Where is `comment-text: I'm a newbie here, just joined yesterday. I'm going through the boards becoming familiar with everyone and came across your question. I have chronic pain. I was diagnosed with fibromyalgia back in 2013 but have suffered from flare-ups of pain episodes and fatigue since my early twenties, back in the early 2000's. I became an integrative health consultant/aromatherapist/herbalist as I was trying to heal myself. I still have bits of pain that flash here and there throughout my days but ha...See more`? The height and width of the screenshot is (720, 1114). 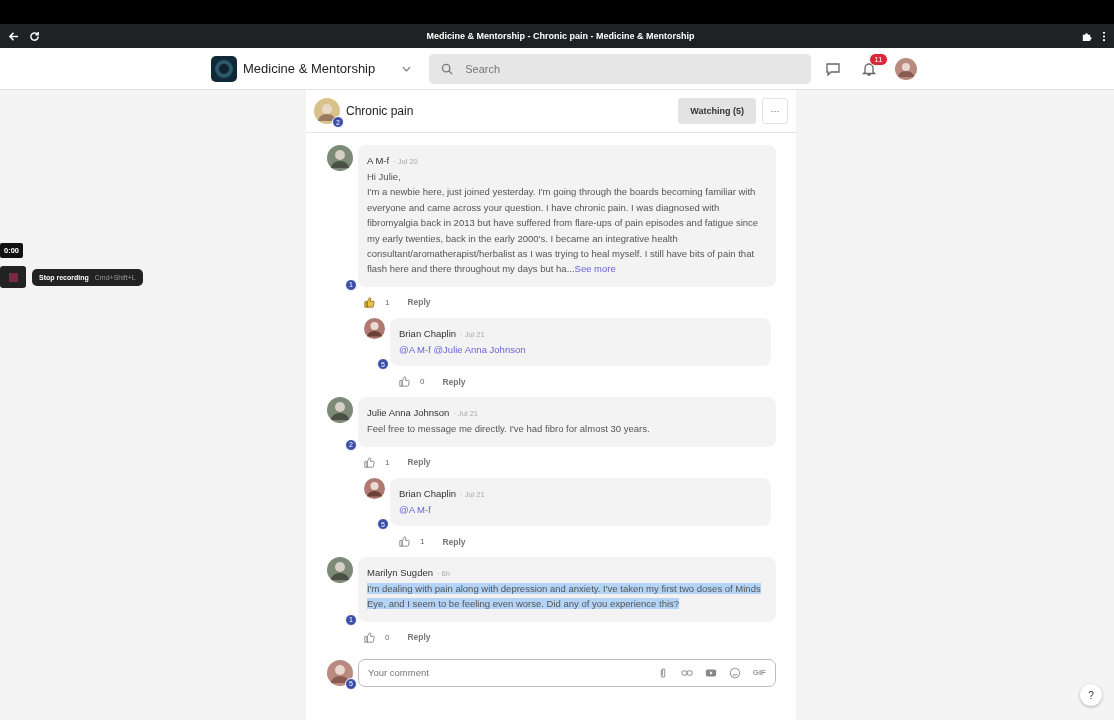 comment-text: I'm a newbie here, just joined yesterday. I'm going through the boards becoming familiar with everyone and came across your question. I have chronic pain. I was diagnosed with fibromyalgia back in 2013 but have suffered from flare-ups of pain episodes and fatigue since my early twenties, back in the early 2000's. I became an integrative health consultant/aromatherapist/herbalist as I was trying to heal myself. I still have bits of pain that flash here and there throughout my days but ha...See more is located at coordinates (563, 231).